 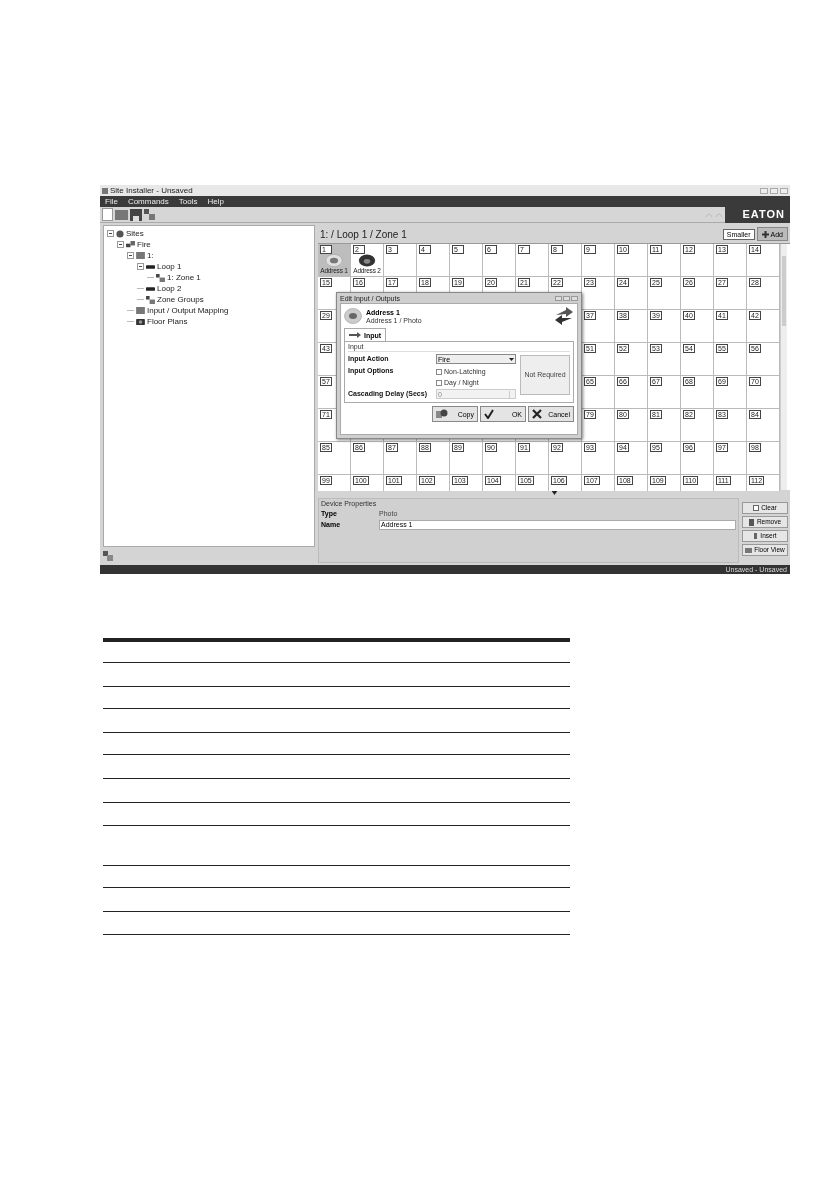 I want to click on tree-item: Floor Plans, so click(x=167, y=321).